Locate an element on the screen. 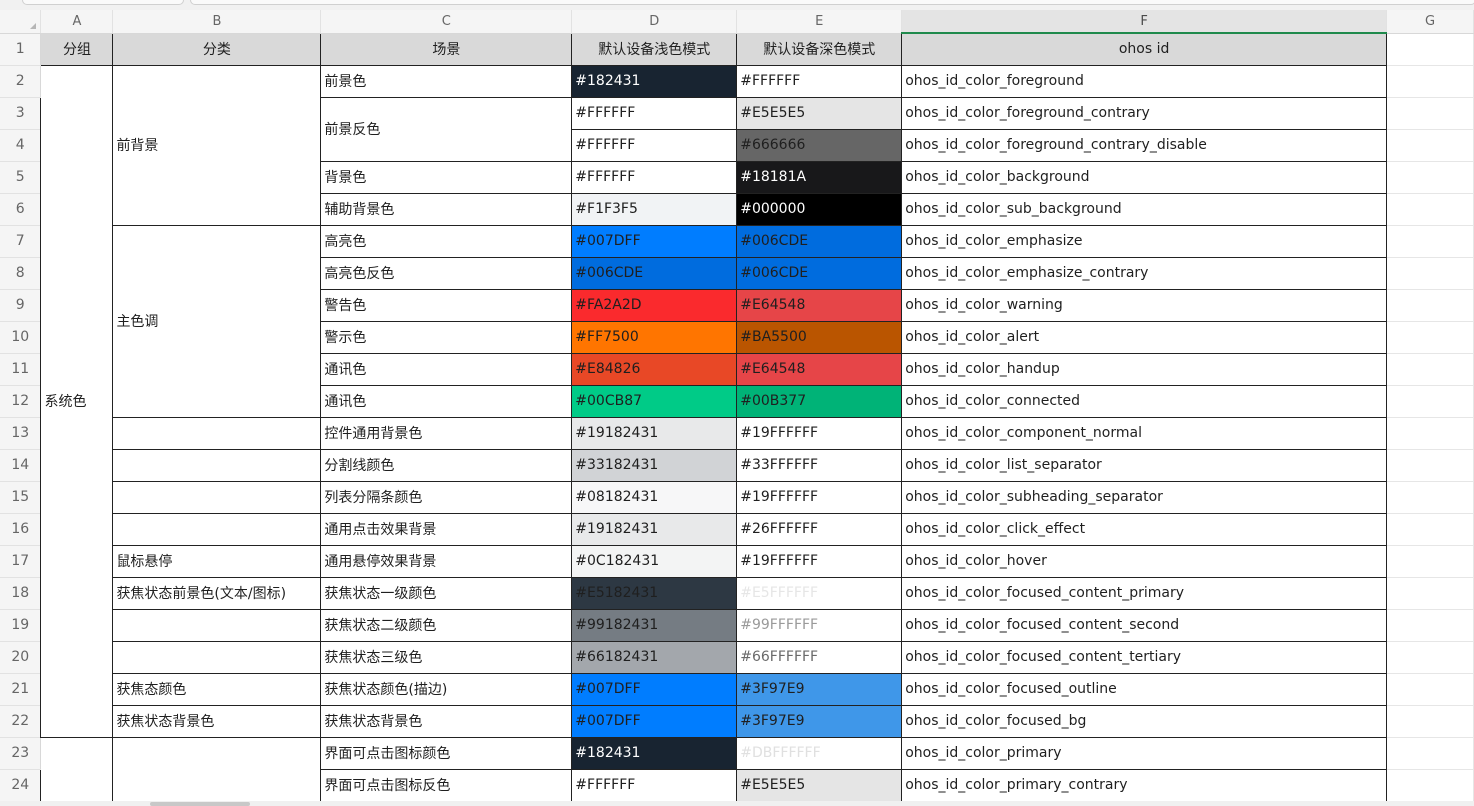 Image resolution: width=1474 pixels, height=806 pixels. column-header-c: C is located at coordinates (446, 22).